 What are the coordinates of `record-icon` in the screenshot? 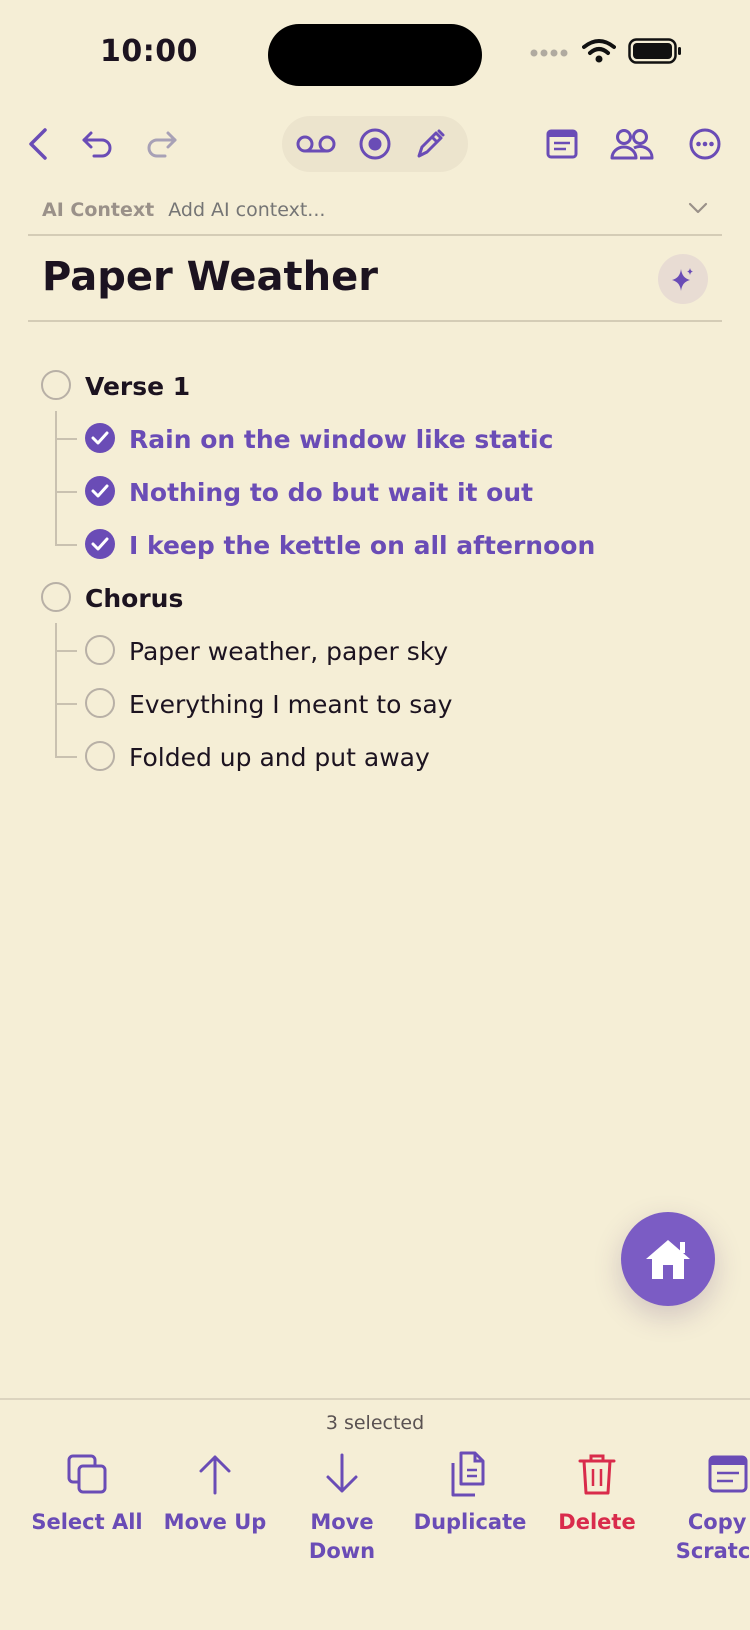 It's located at (375, 144).